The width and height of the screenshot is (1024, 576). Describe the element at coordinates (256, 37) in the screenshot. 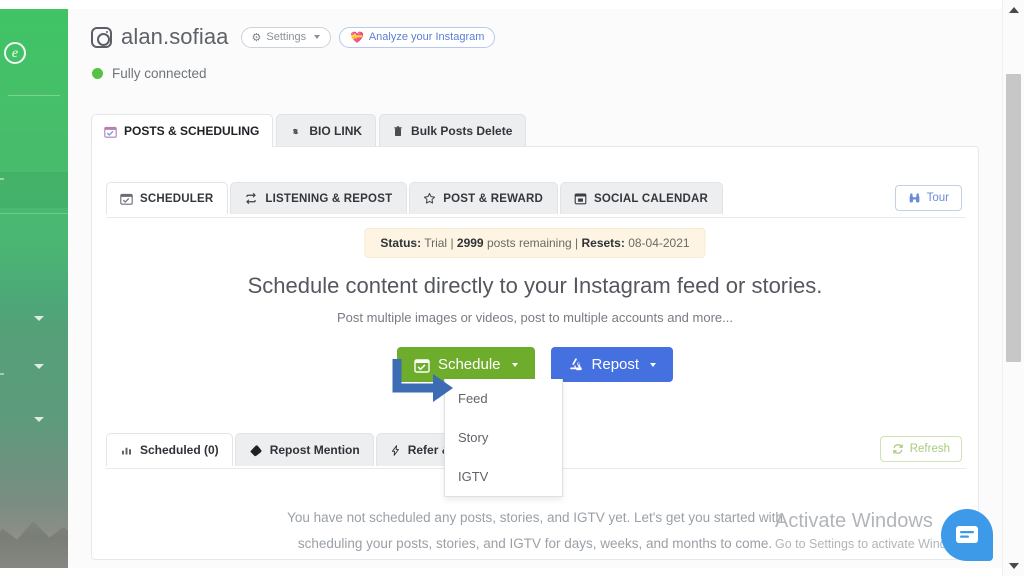

I see `gear-icon: ⚙` at that location.